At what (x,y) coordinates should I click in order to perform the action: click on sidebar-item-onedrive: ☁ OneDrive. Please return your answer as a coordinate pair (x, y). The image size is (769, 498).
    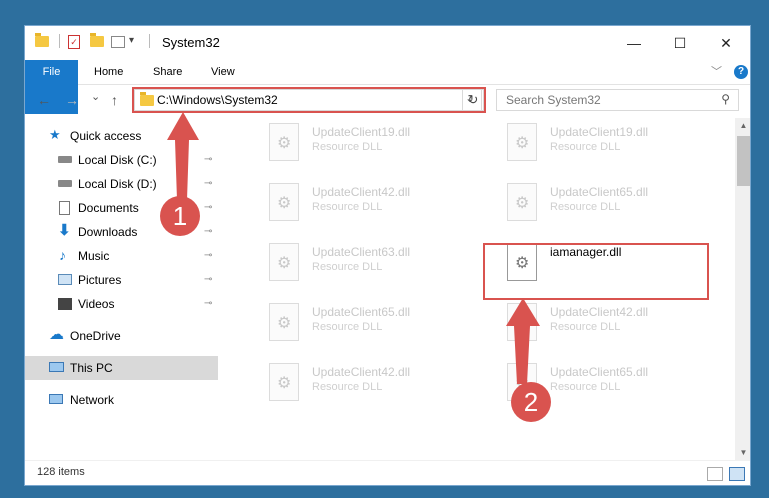
    Looking at the image, I should click on (121, 336).